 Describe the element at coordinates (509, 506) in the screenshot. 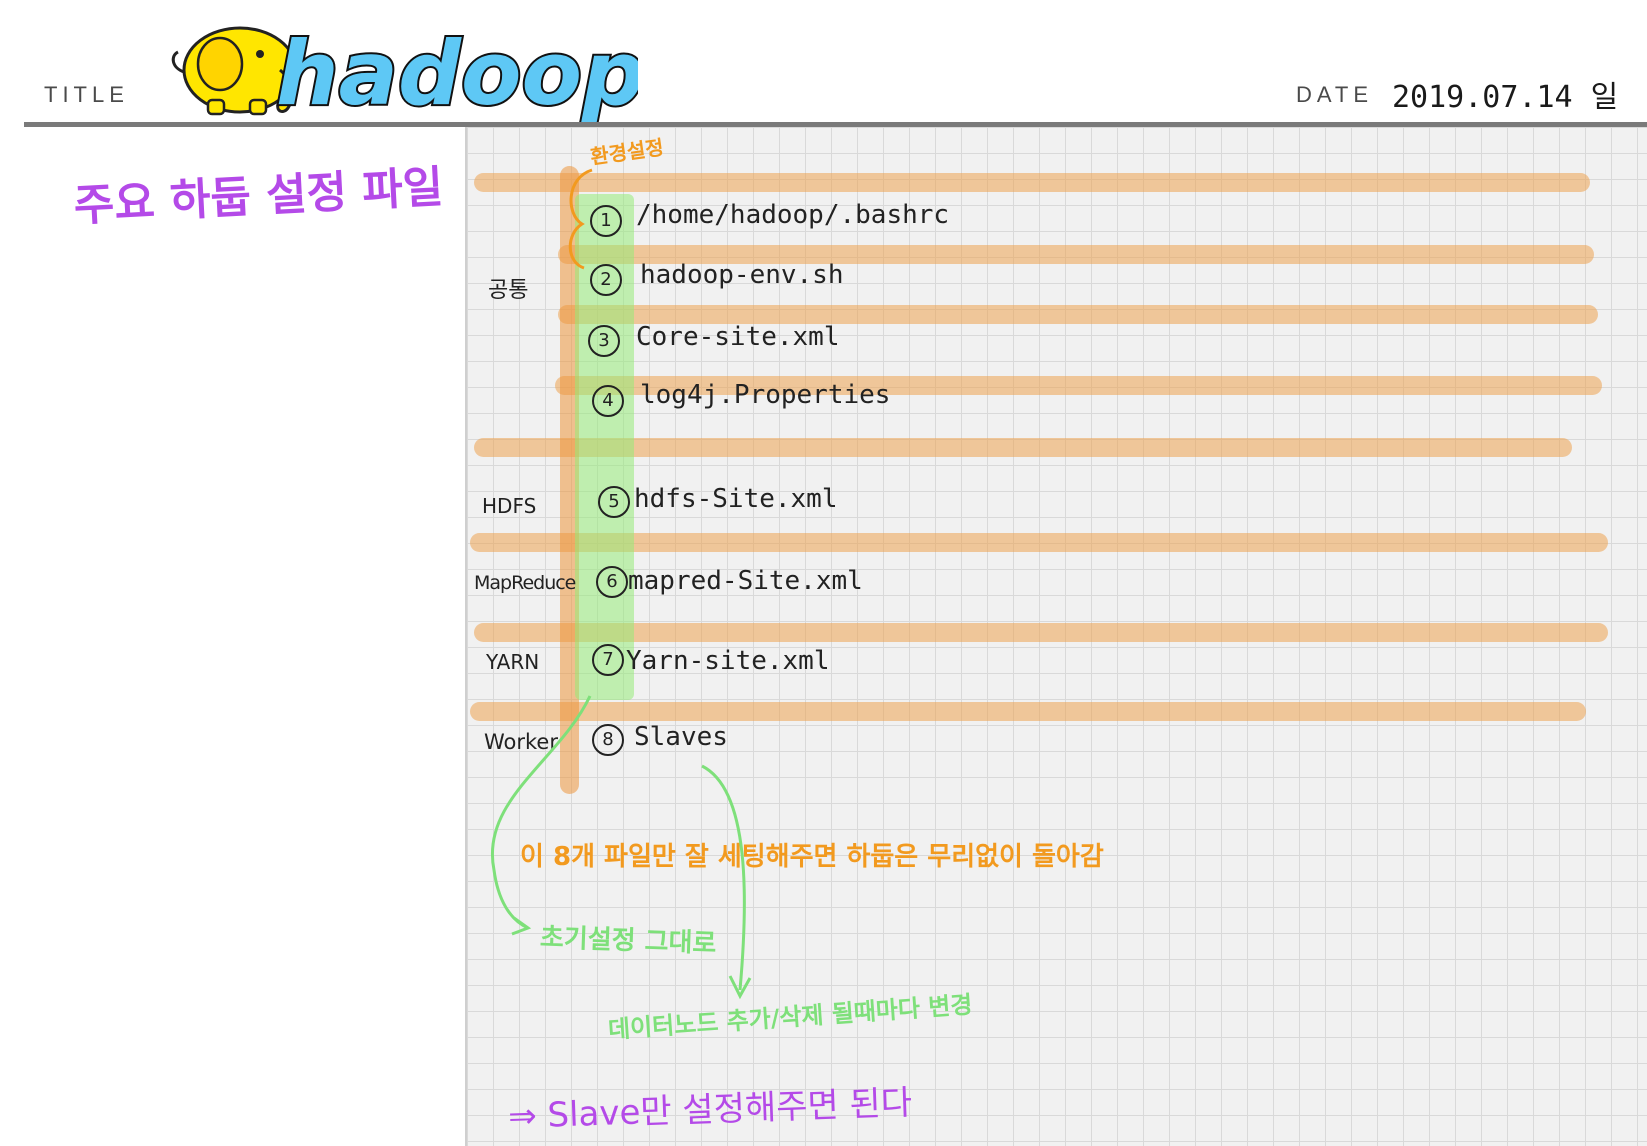

I see `group-label-hdfs: HDFS` at that location.